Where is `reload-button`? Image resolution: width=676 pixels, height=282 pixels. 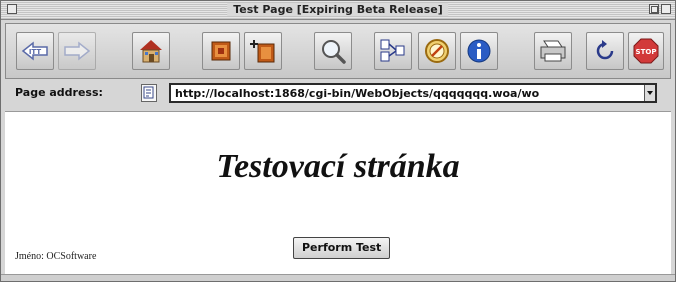
reload-button is located at coordinates (605, 51).